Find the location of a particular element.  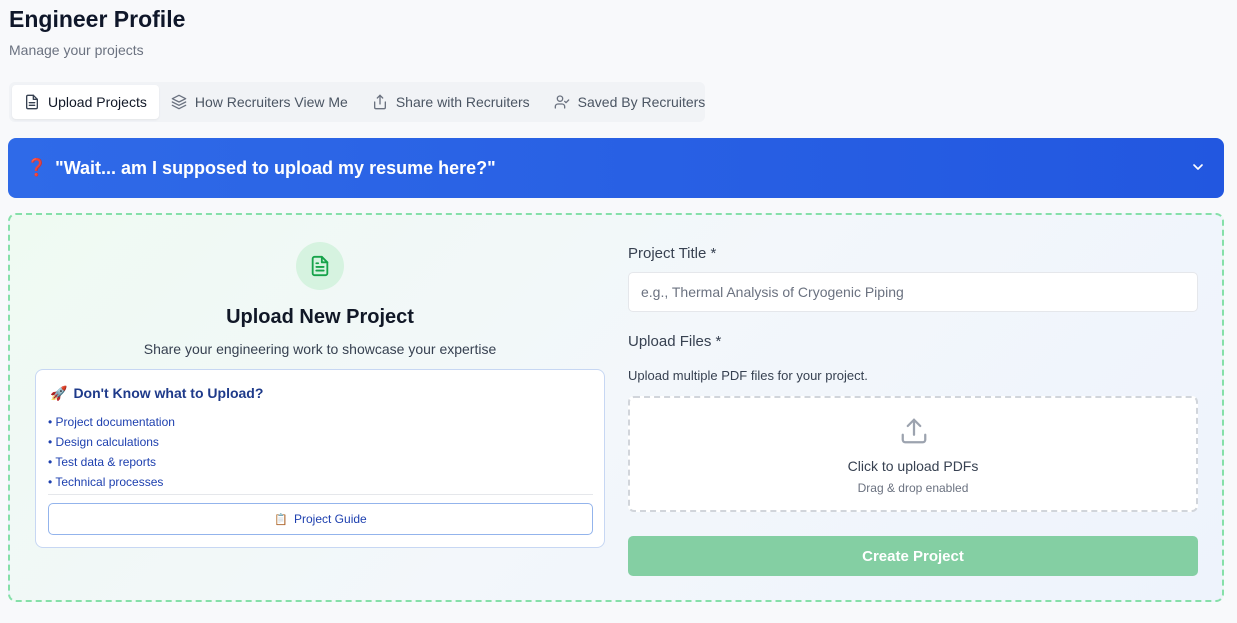

upload-icon-badge is located at coordinates (320, 266).